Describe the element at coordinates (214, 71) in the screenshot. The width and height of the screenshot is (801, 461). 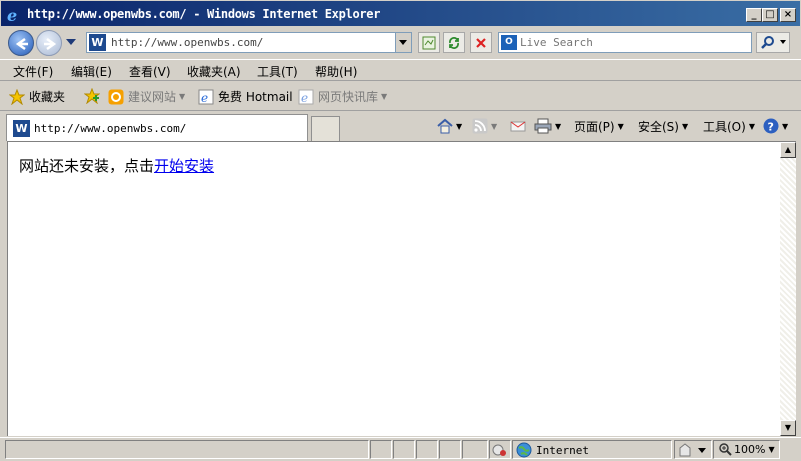
I see `menu-favorites: 收藏夹(A)` at that location.